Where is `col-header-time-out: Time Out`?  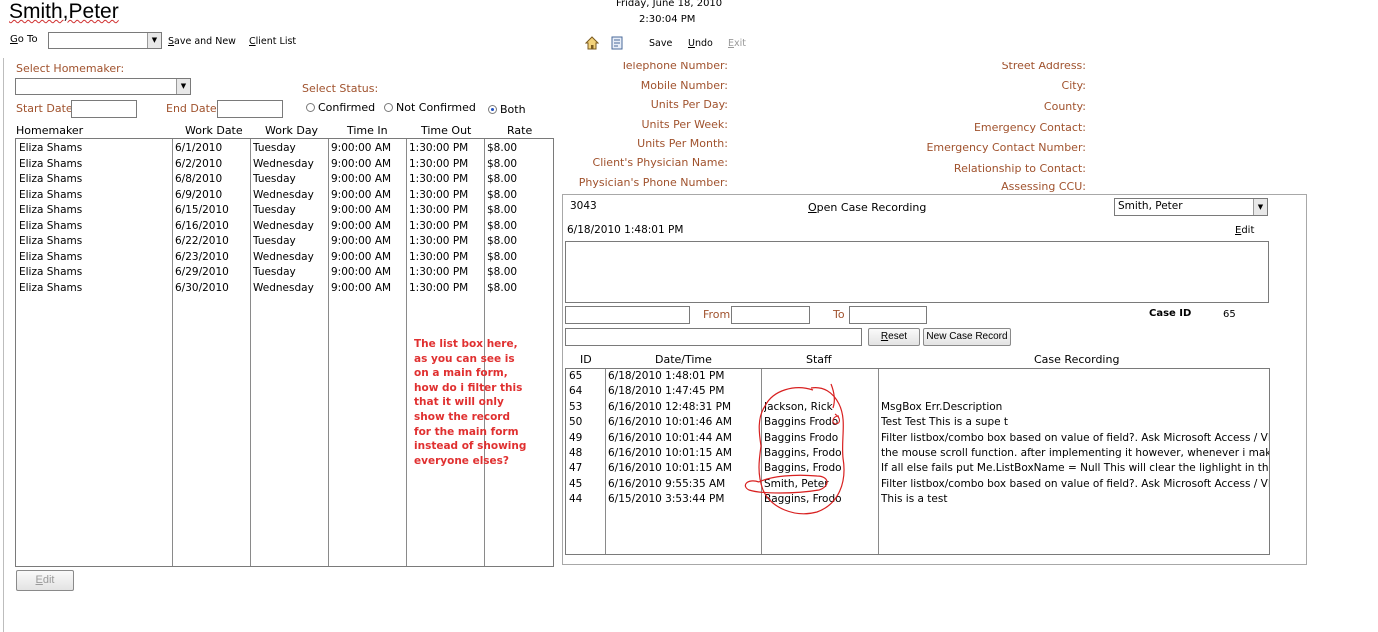
col-header-time-out: Time Out is located at coordinates (446, 130).